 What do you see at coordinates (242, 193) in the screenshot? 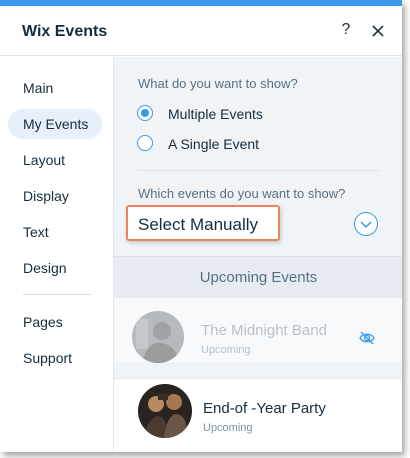
I see `which-events-label: Which events do you want to show?` at bounding box center [242, 193].